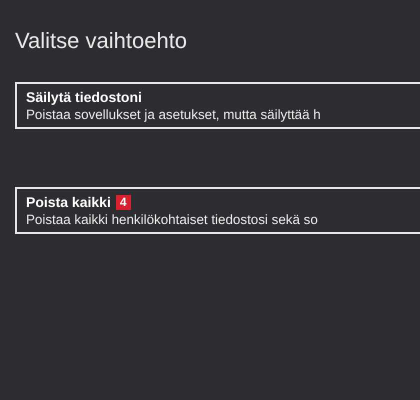 This screenshot has height=400, width=420. Describe the element at coordinates (123, 202) in the screenshot. I see `number-badge: 4` at that location.